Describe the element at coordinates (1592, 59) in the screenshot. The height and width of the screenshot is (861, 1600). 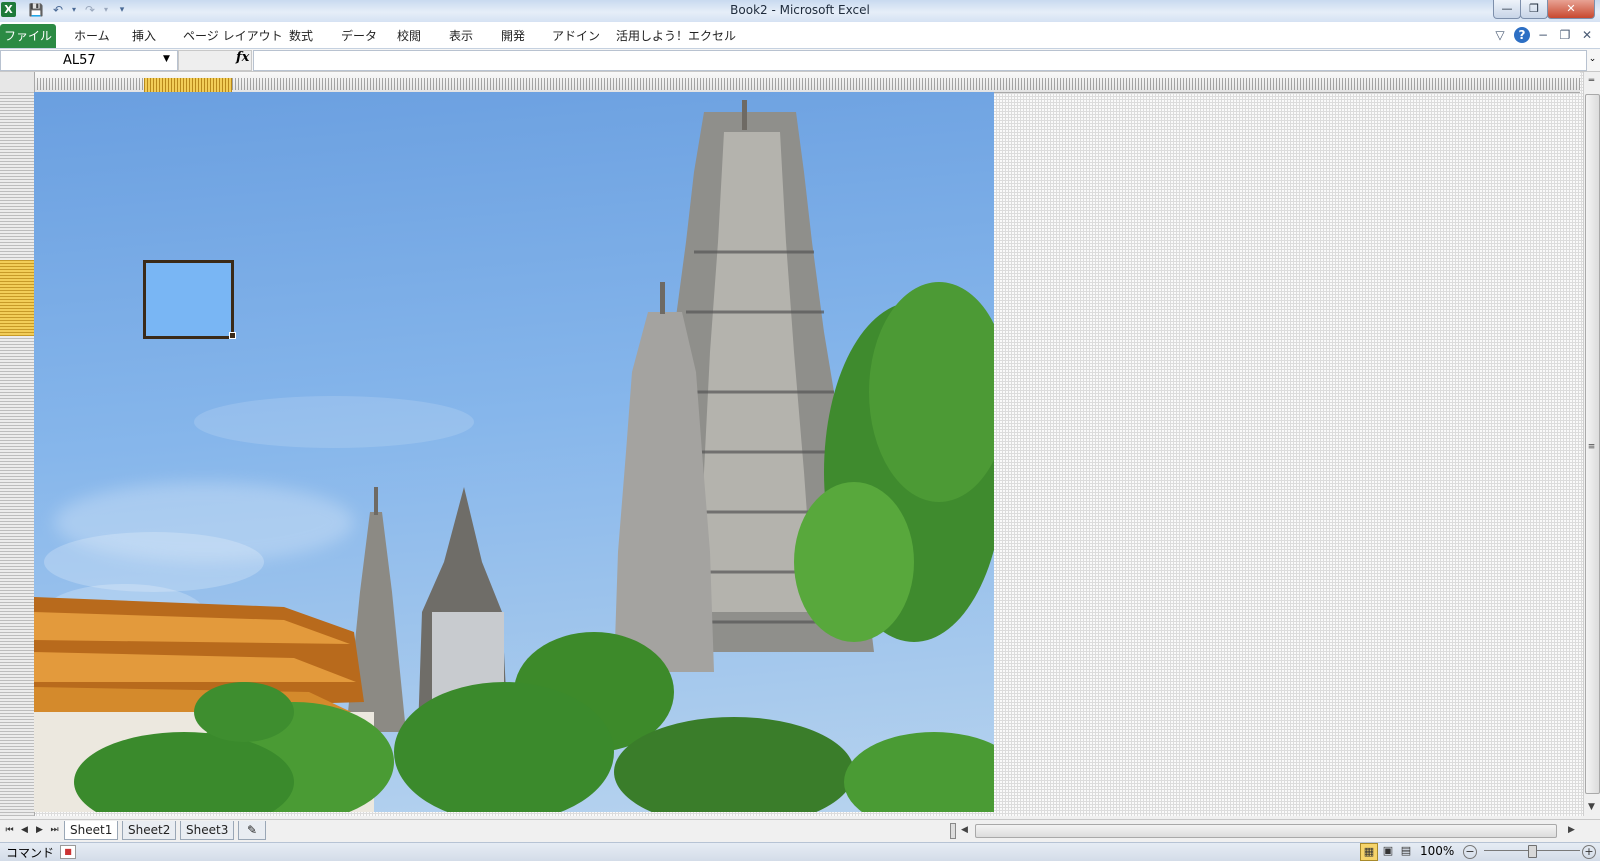
I see `formula-expand-icon: ⌄` at that location.